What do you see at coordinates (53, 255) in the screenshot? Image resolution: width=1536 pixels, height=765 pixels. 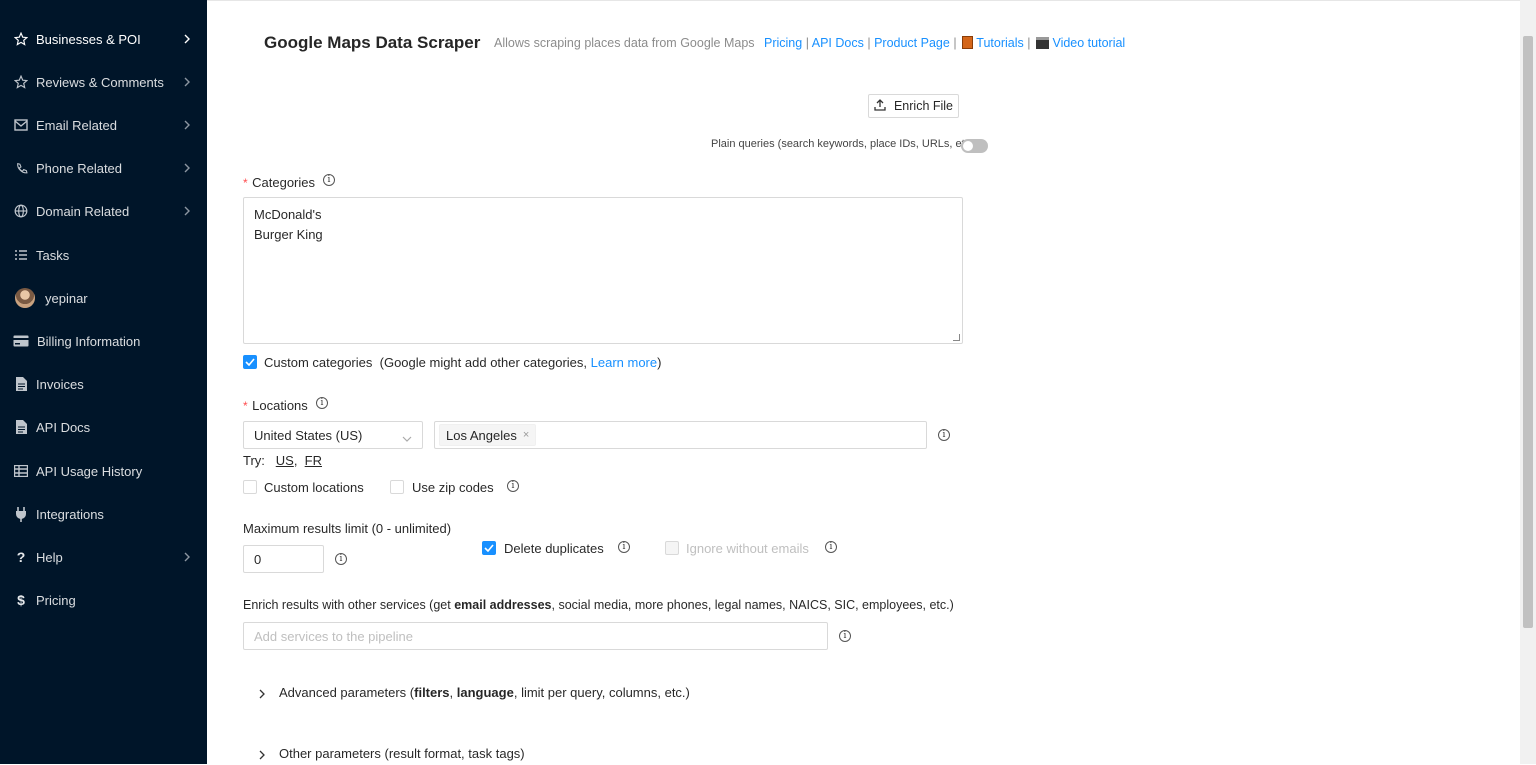 I see `sidebar-item-label: Tasks` at bounding box center [53, 255].